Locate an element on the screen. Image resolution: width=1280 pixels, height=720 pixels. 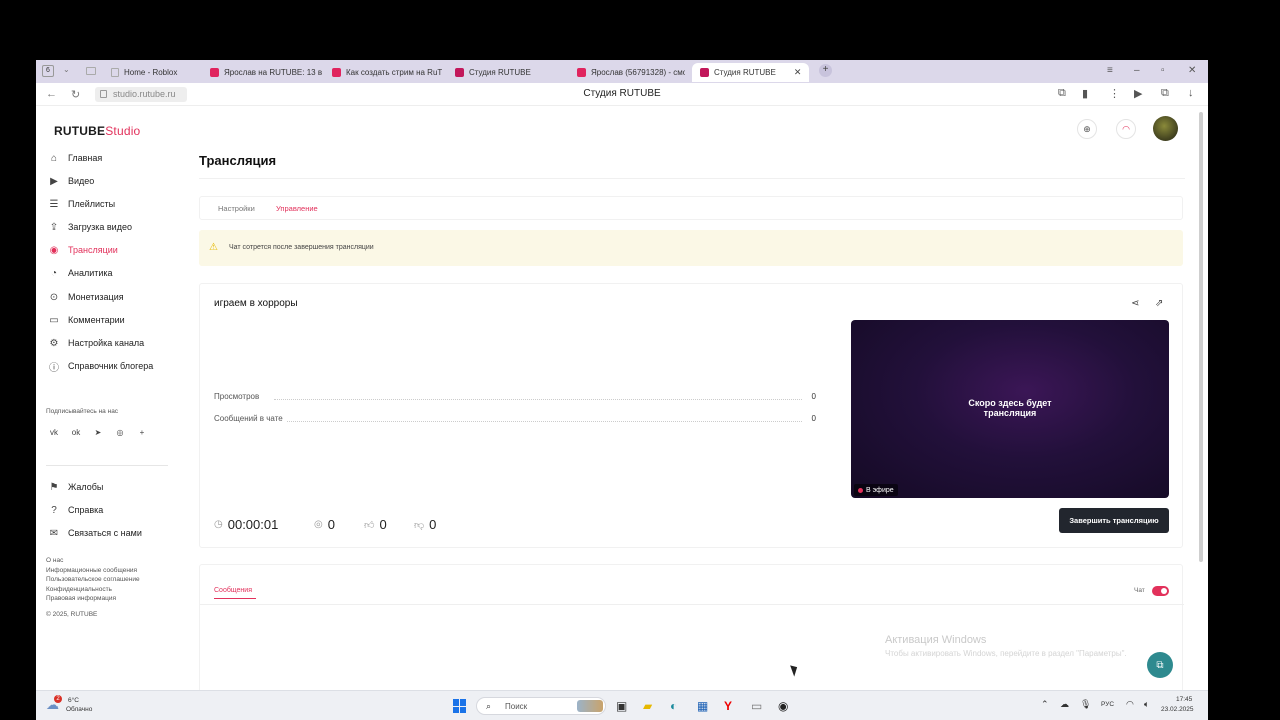
notifications-button: ◠ is located at coordinates (1126, 129).